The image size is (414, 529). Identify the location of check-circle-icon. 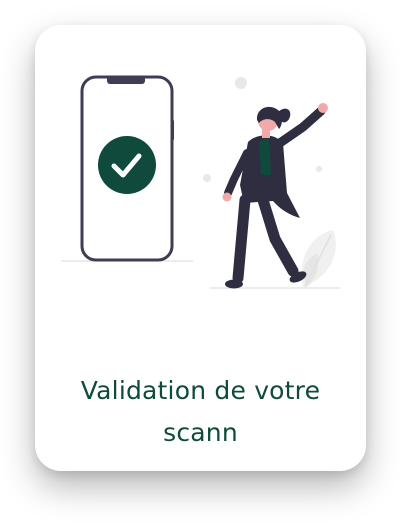
(127, 165).